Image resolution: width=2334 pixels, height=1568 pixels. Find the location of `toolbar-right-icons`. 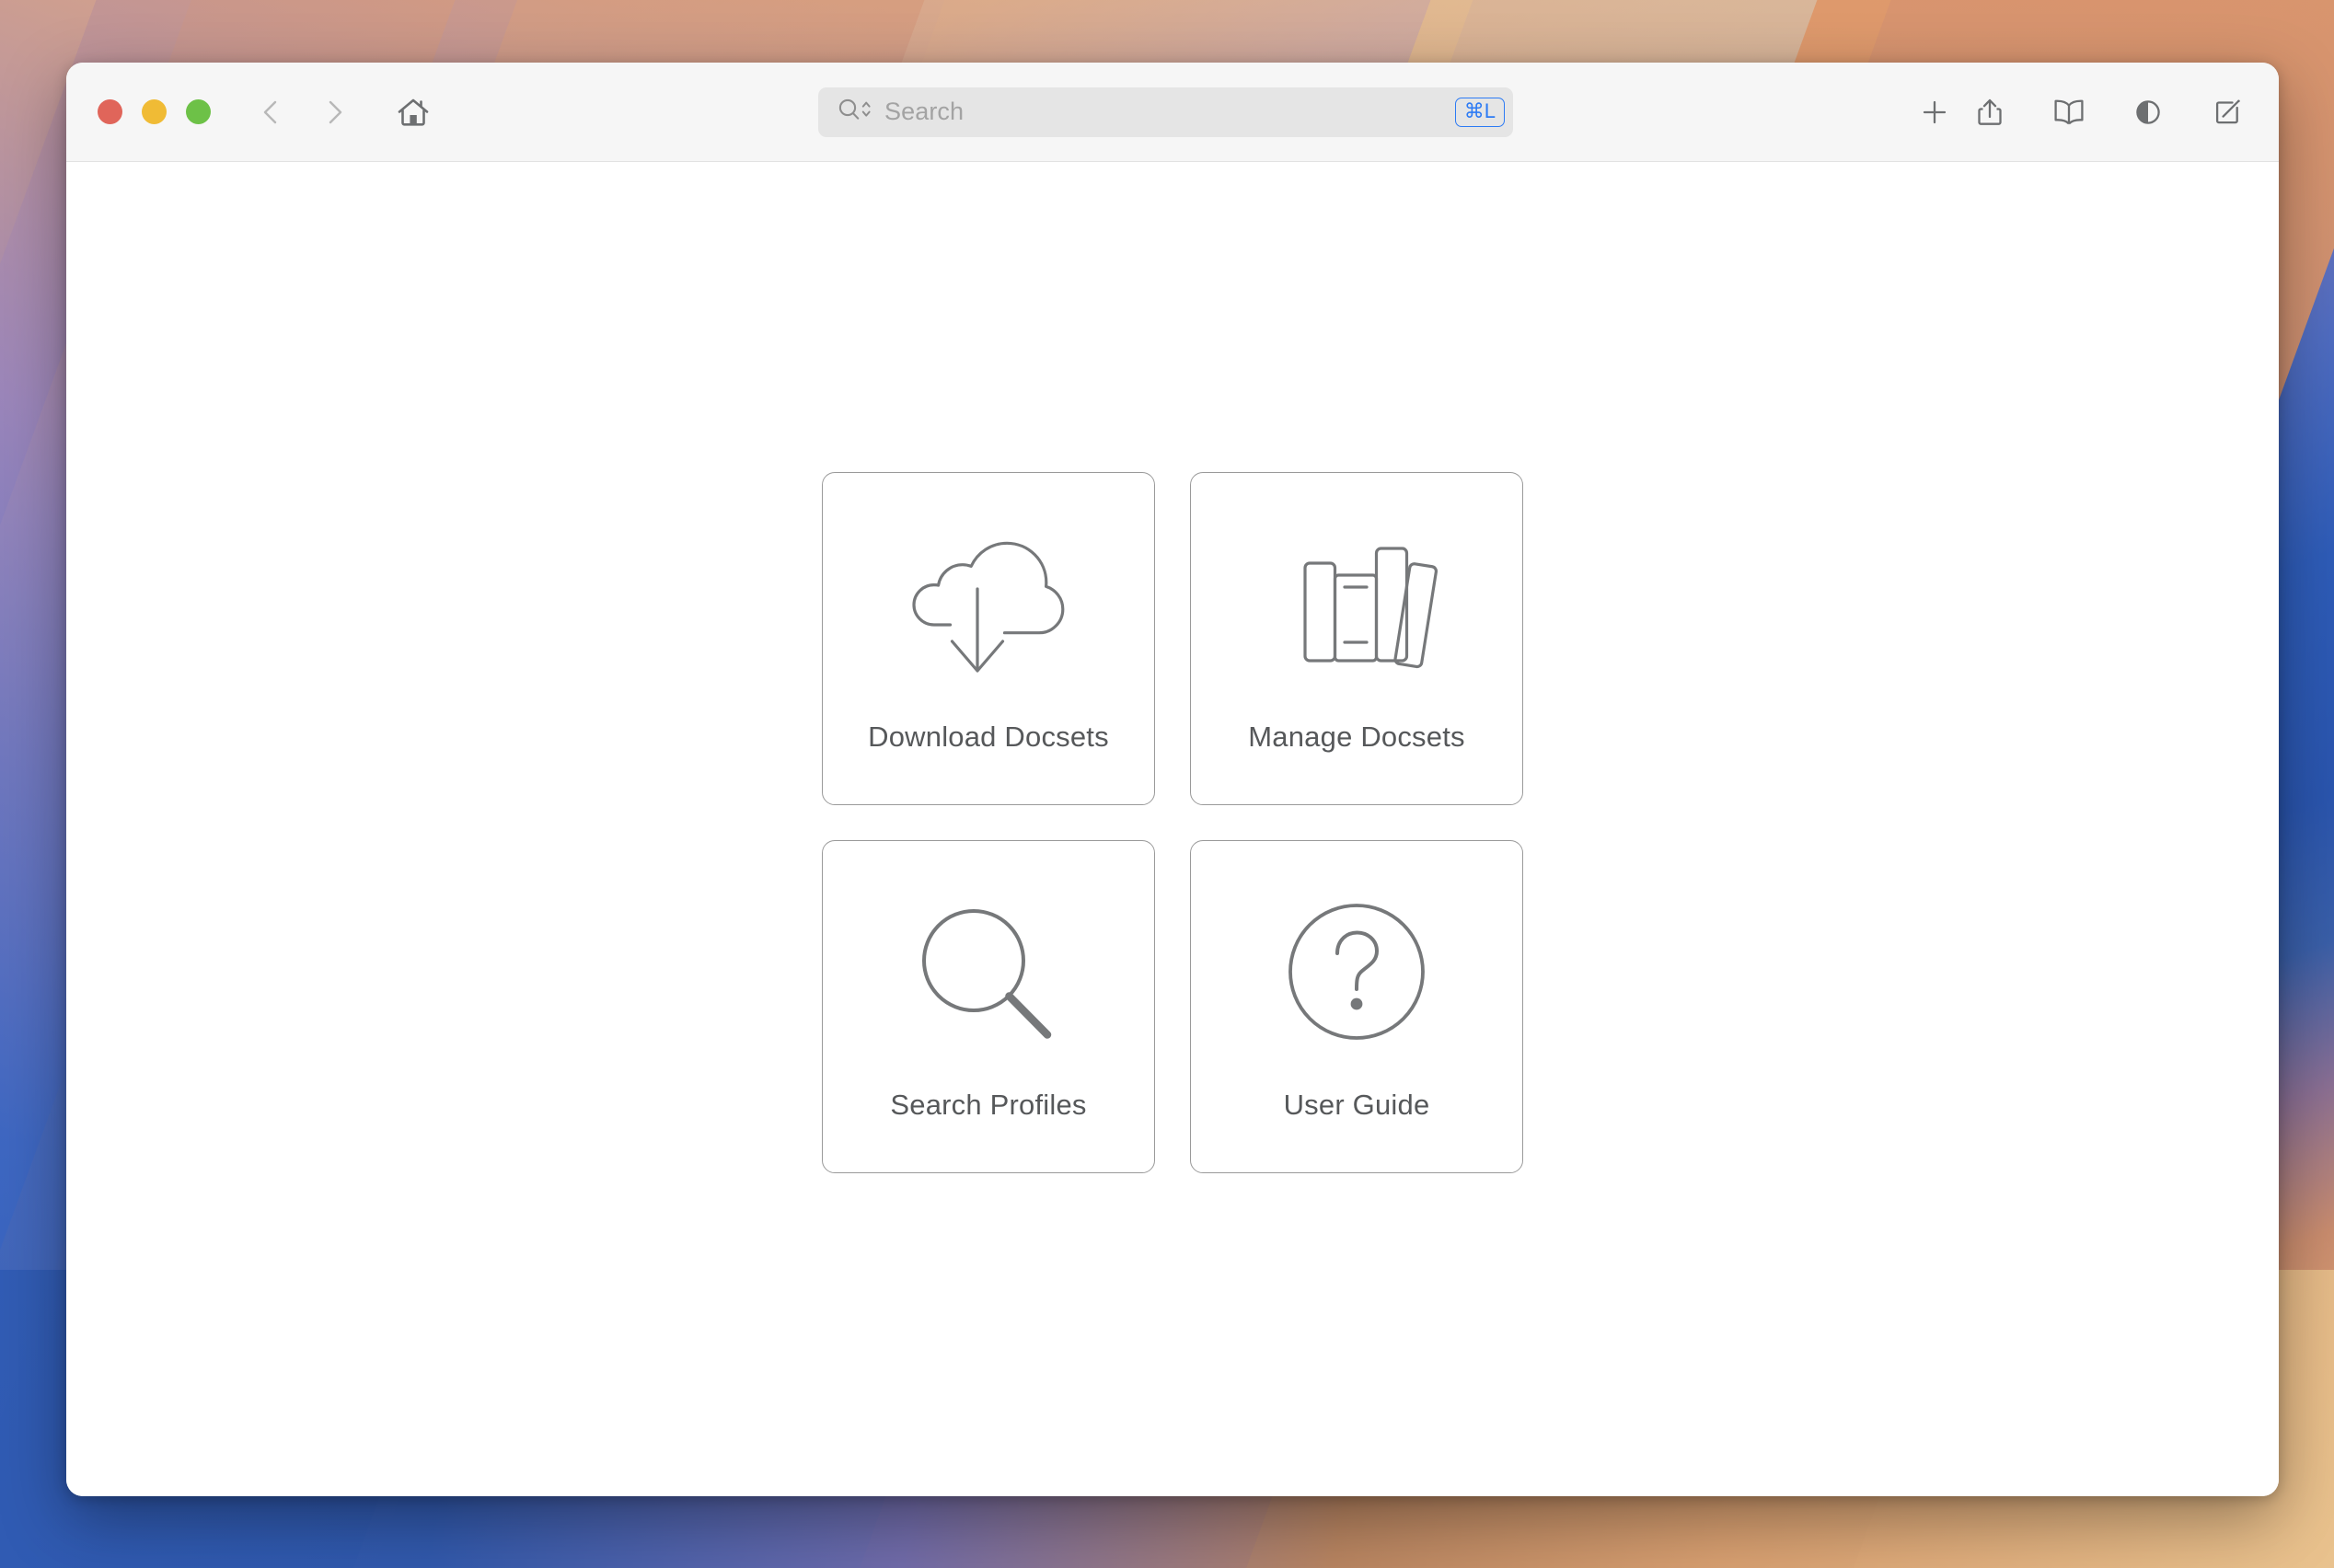

toolbar-right-icons is located at coordinates (2108, 112).